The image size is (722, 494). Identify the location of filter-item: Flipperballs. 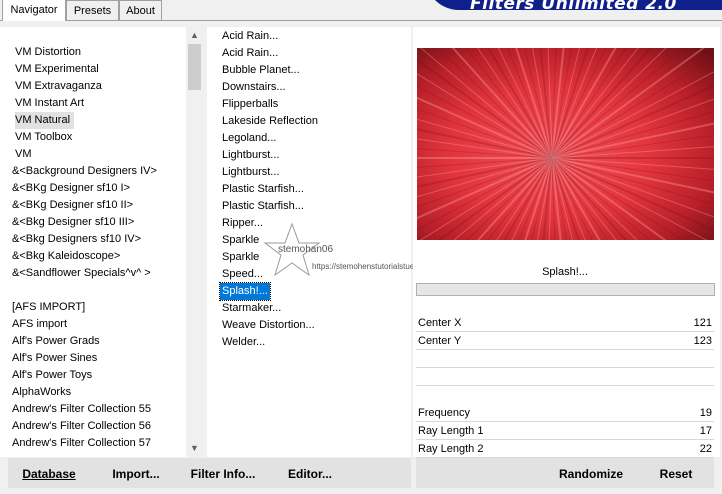
(250, 104).